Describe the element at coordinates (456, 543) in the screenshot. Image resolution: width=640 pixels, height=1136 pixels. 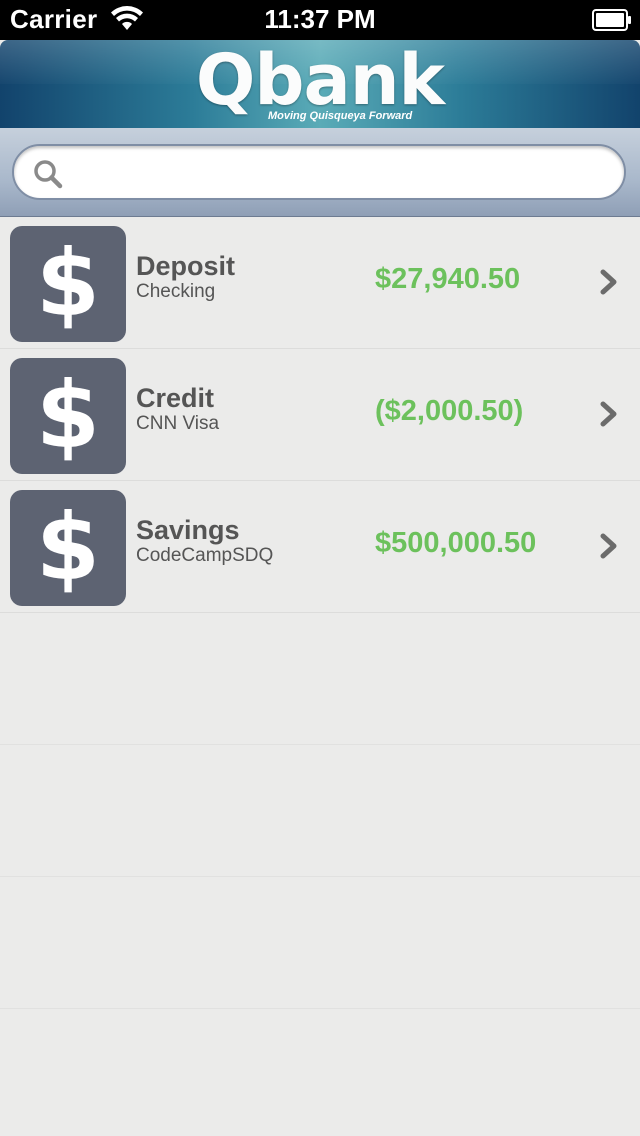
I see `account-balance: $500,000.50` at that location.